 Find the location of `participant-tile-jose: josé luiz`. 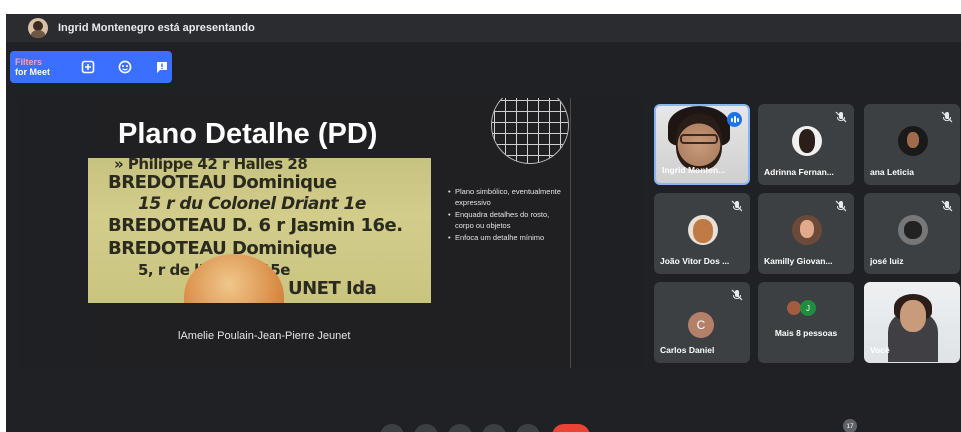

participant-tile-jose: josé luiz is located at coordinates (912, 233).